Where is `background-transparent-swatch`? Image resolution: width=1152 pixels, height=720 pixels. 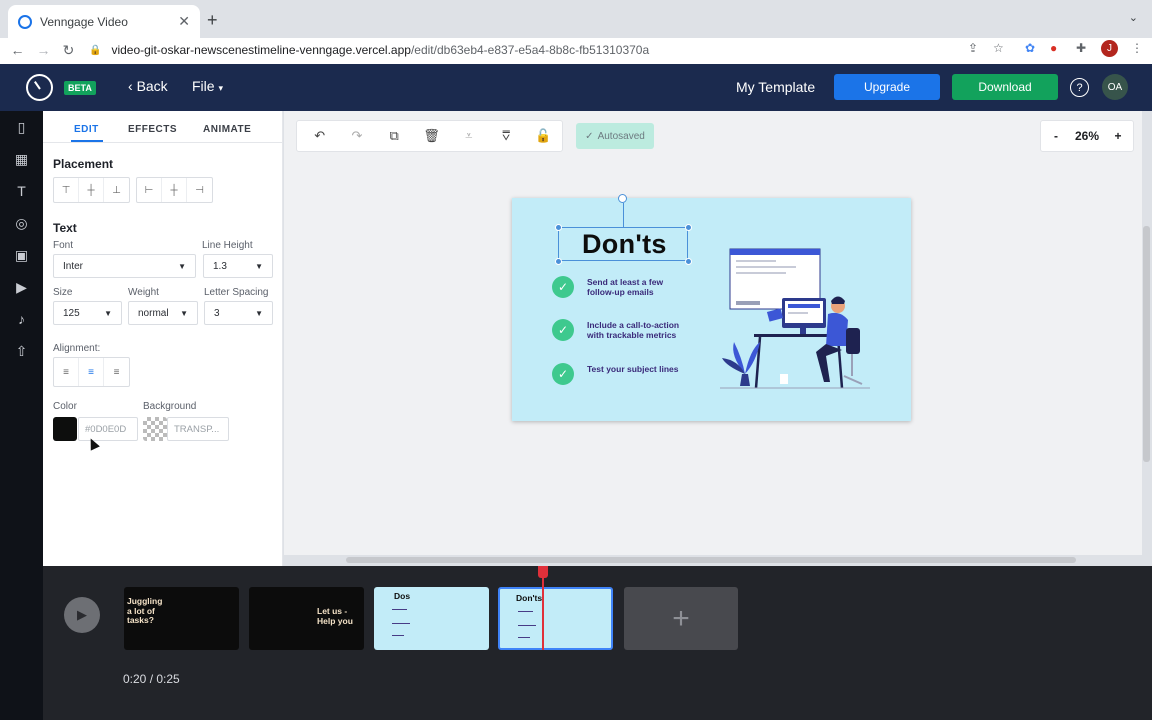
background-transparent-swatch is located at coordinates (155, 429).